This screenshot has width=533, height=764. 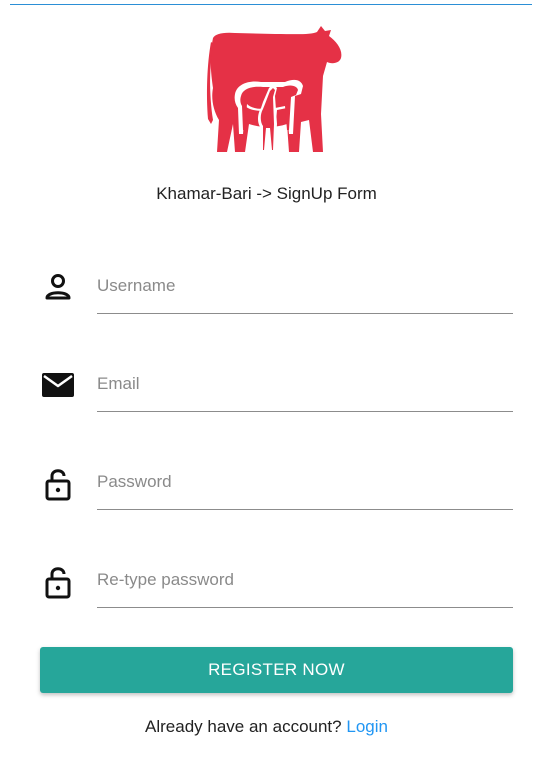 I want to click on password-underline, so click(x=305, y=509).